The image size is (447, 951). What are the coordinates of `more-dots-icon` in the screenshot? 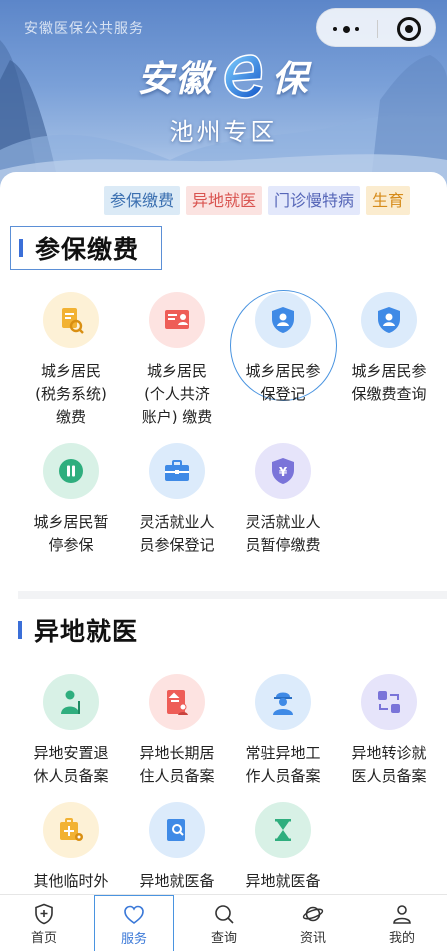 It's located at (347, 29).